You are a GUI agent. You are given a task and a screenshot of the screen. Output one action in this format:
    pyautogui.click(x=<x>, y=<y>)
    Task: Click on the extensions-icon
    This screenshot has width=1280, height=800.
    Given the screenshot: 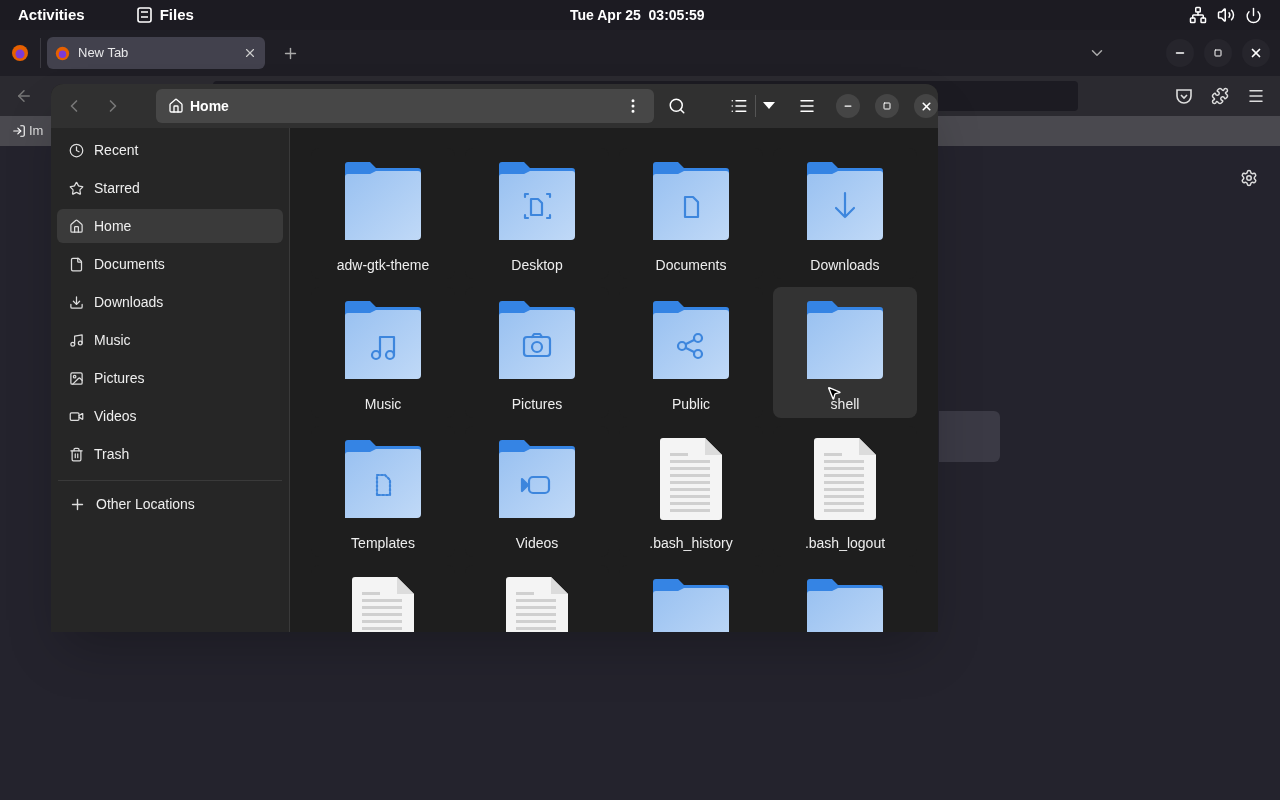 What is the action you would take?
    pyautogui.click(x=1220, y=96)
    